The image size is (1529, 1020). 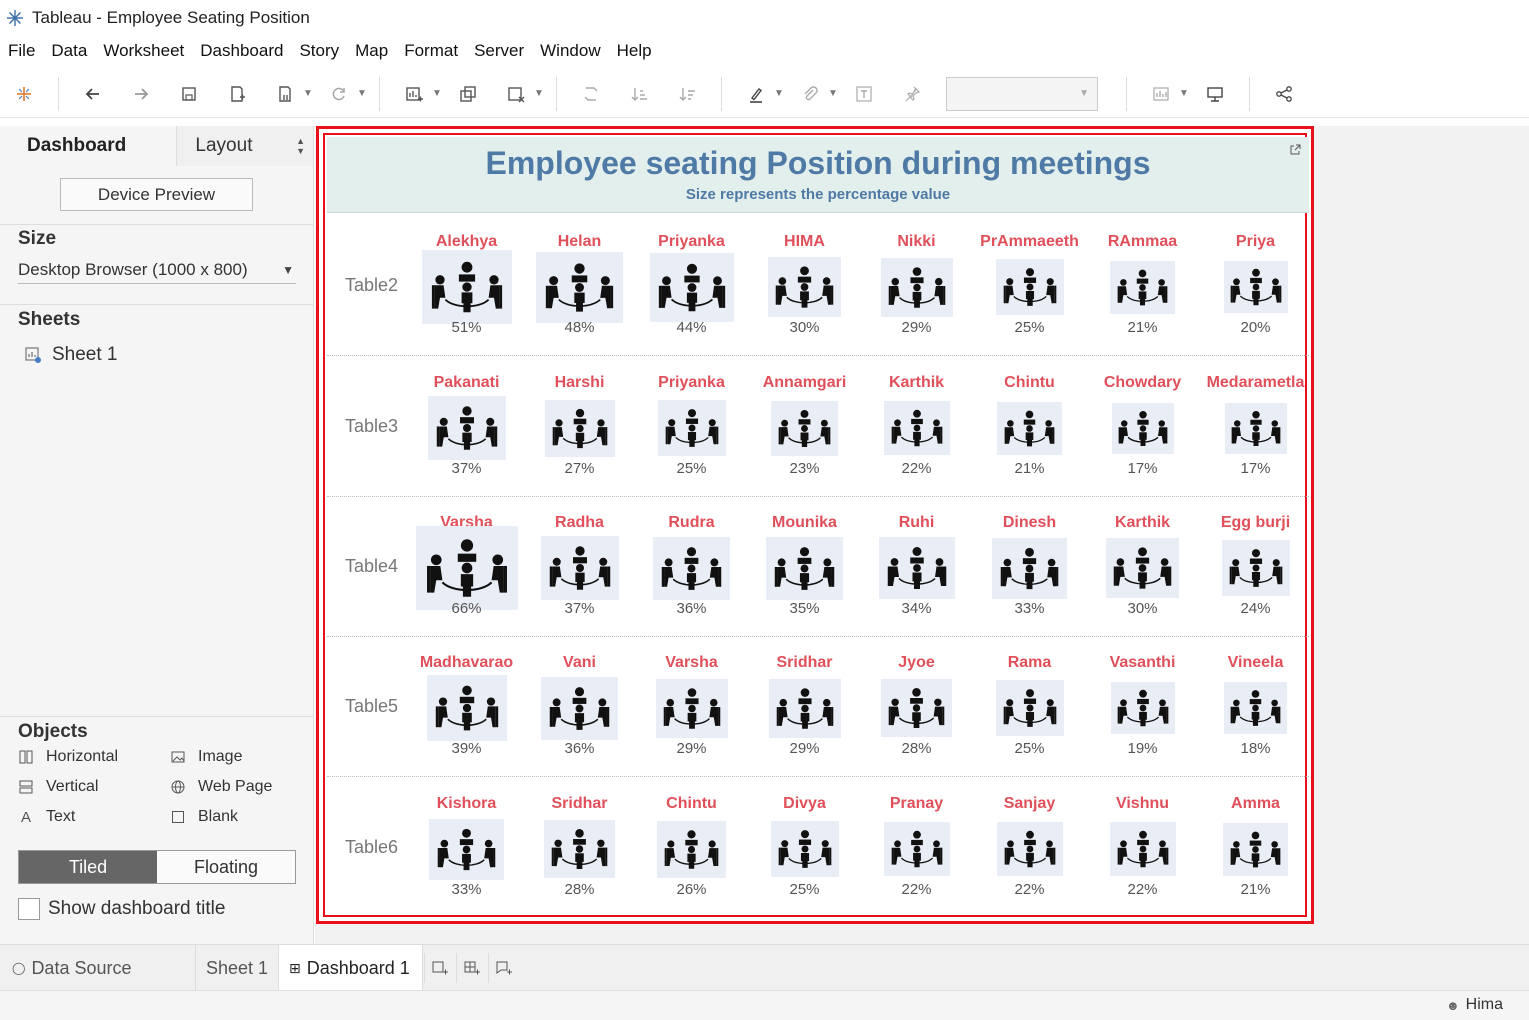 I want to click on tab-layout: Layout ▲ ▼, so click(x=244, y=146).